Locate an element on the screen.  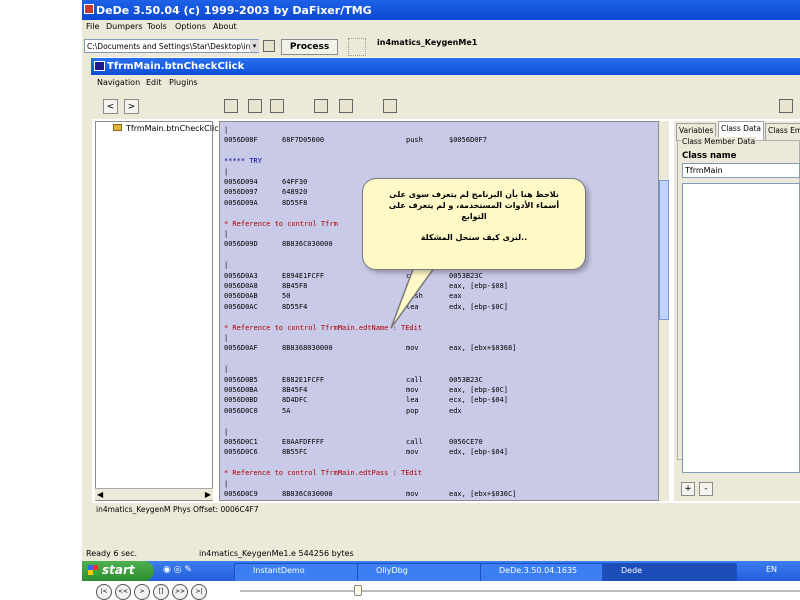
taskbar-item-dede-folder: DeDe.3.50.04.1635 is located at coordinates (547, 573).